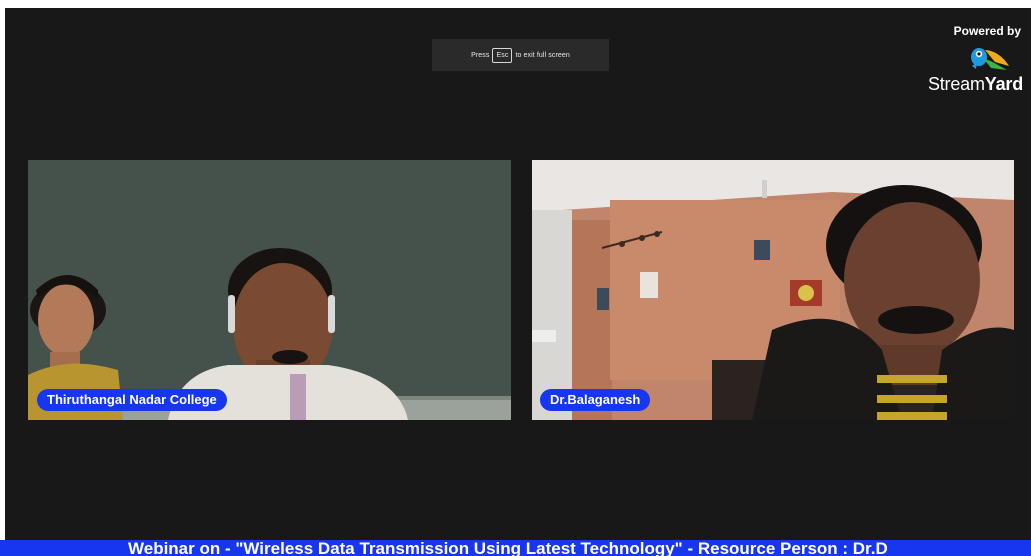  Describe the element at coordinates (595, 400) in the screenshot. I see `participant-name-tag: Dr.Balaganesh` at that location.